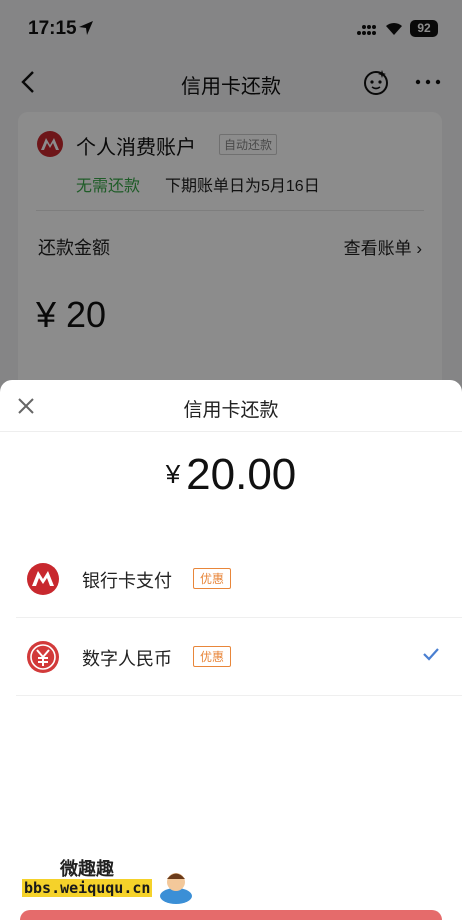 This screenshot has height=920, width=462. I want to click on watermark-mascot-icon, so click(176, 888).